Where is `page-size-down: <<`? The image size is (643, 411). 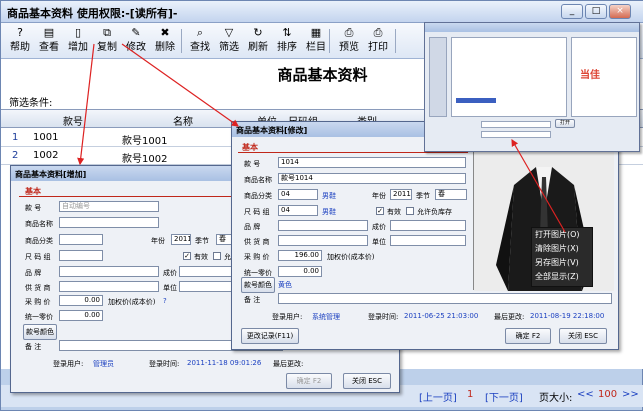
page-size-down: << is located at coordinates (585, 394).